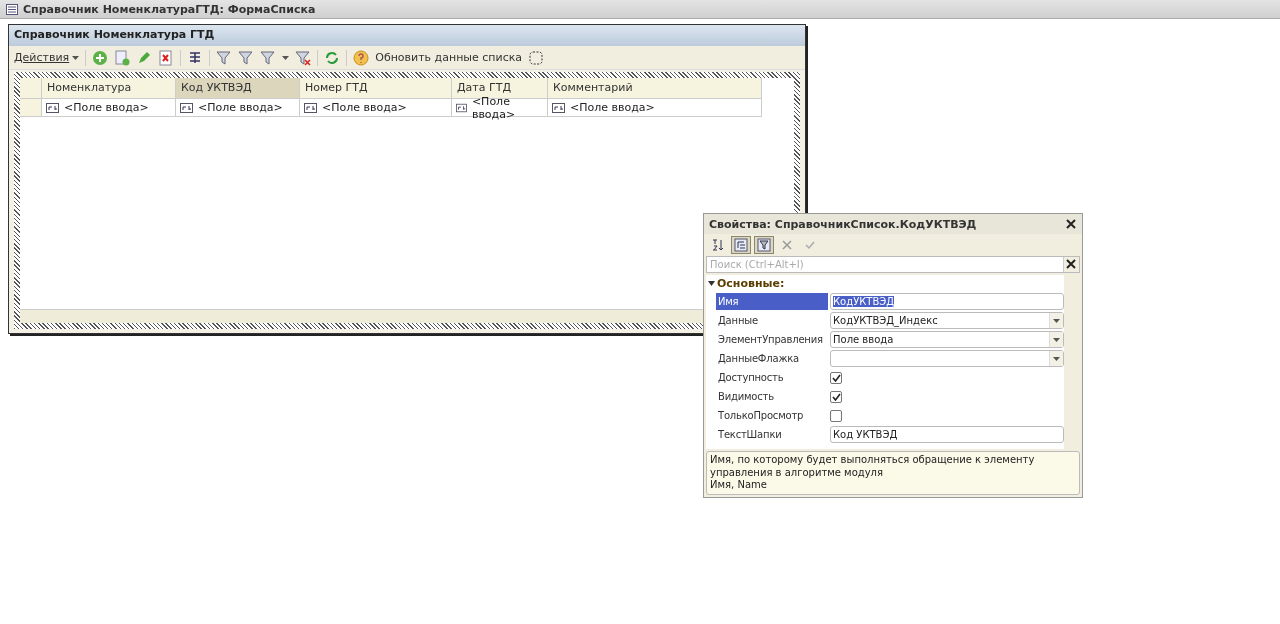  I want to click on property-name: Доступность, so click(772, 377).